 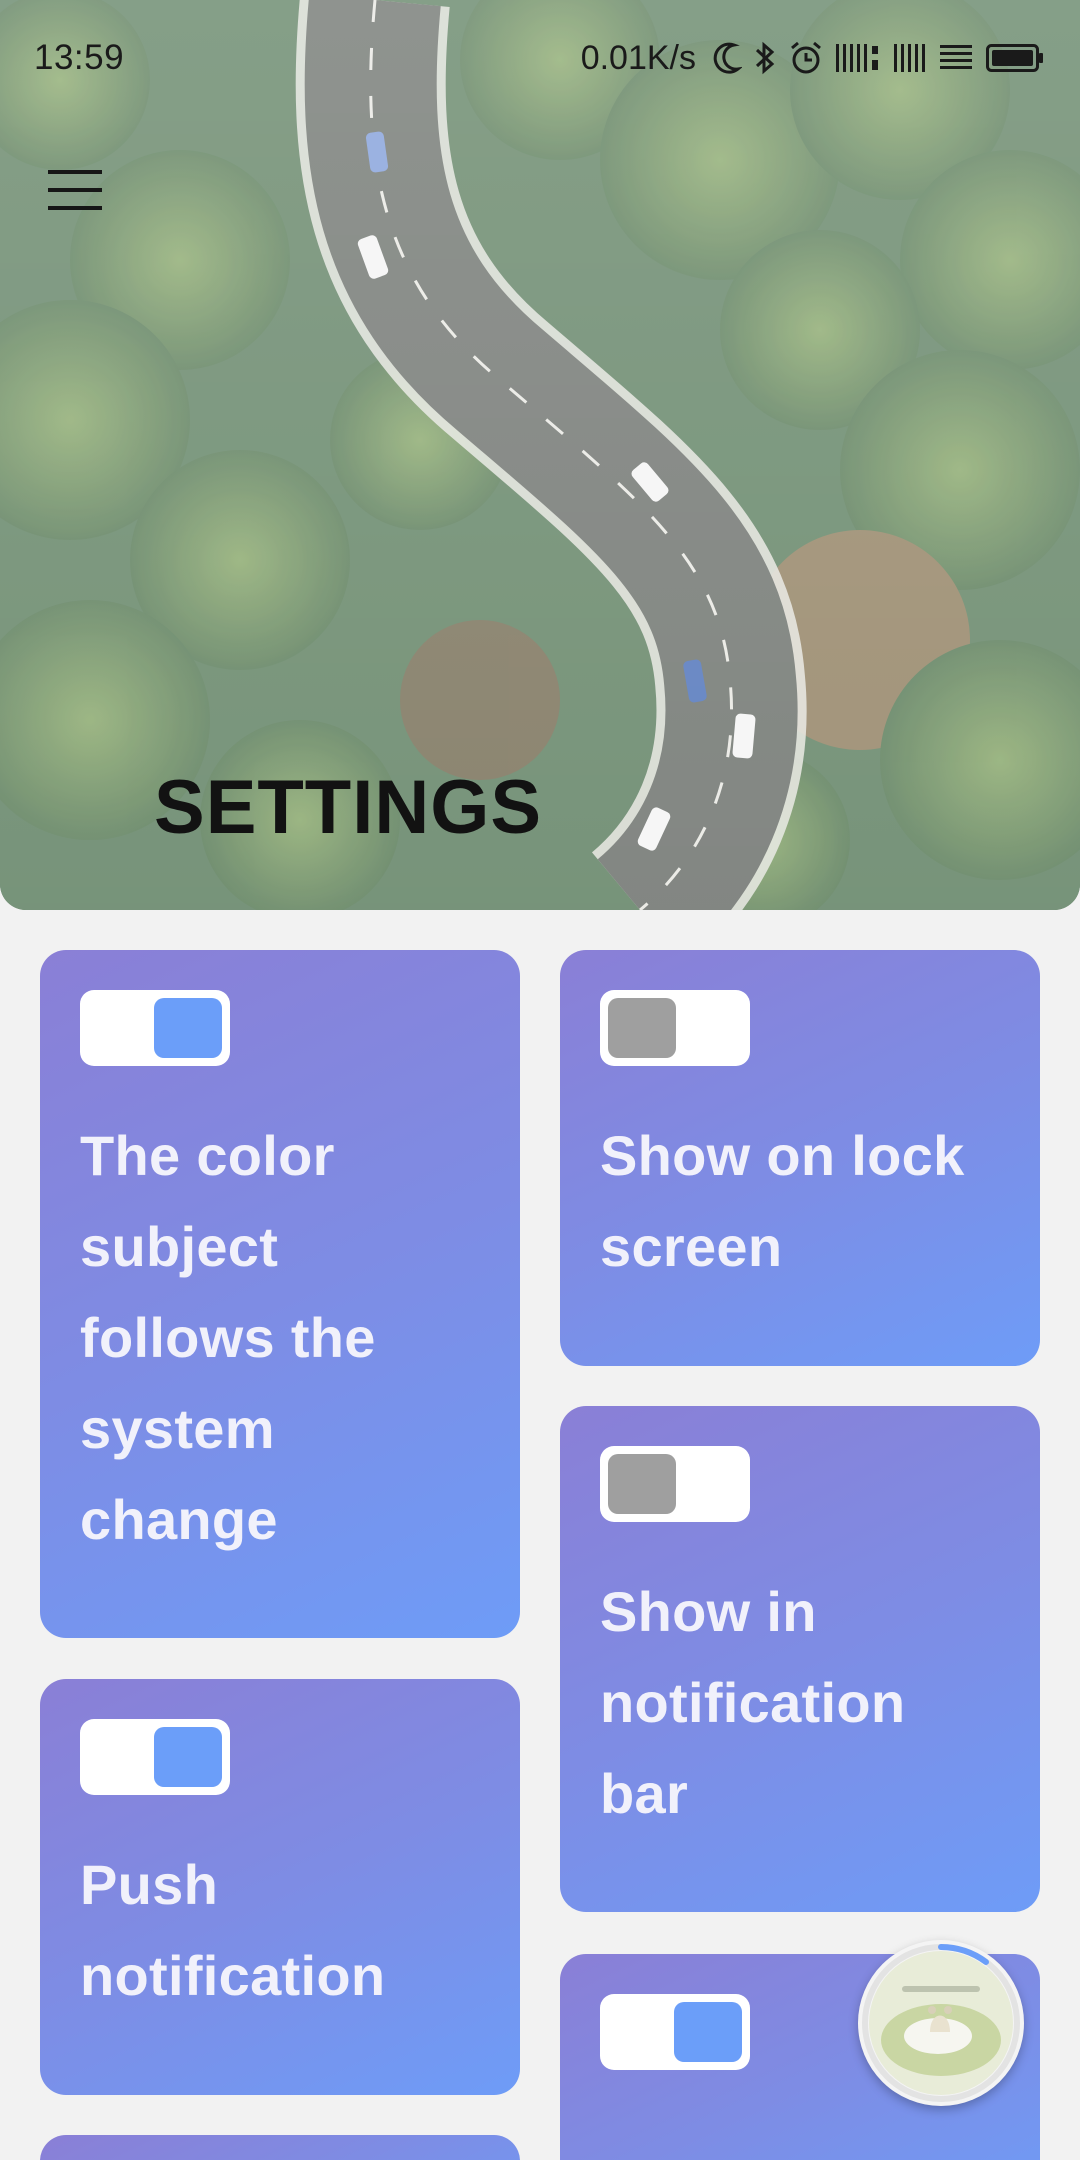 What do you see at coordinates (638, 57) in the screenshot?
I see `network-speed: 0.01K/s` at bounding box center [638, 57].